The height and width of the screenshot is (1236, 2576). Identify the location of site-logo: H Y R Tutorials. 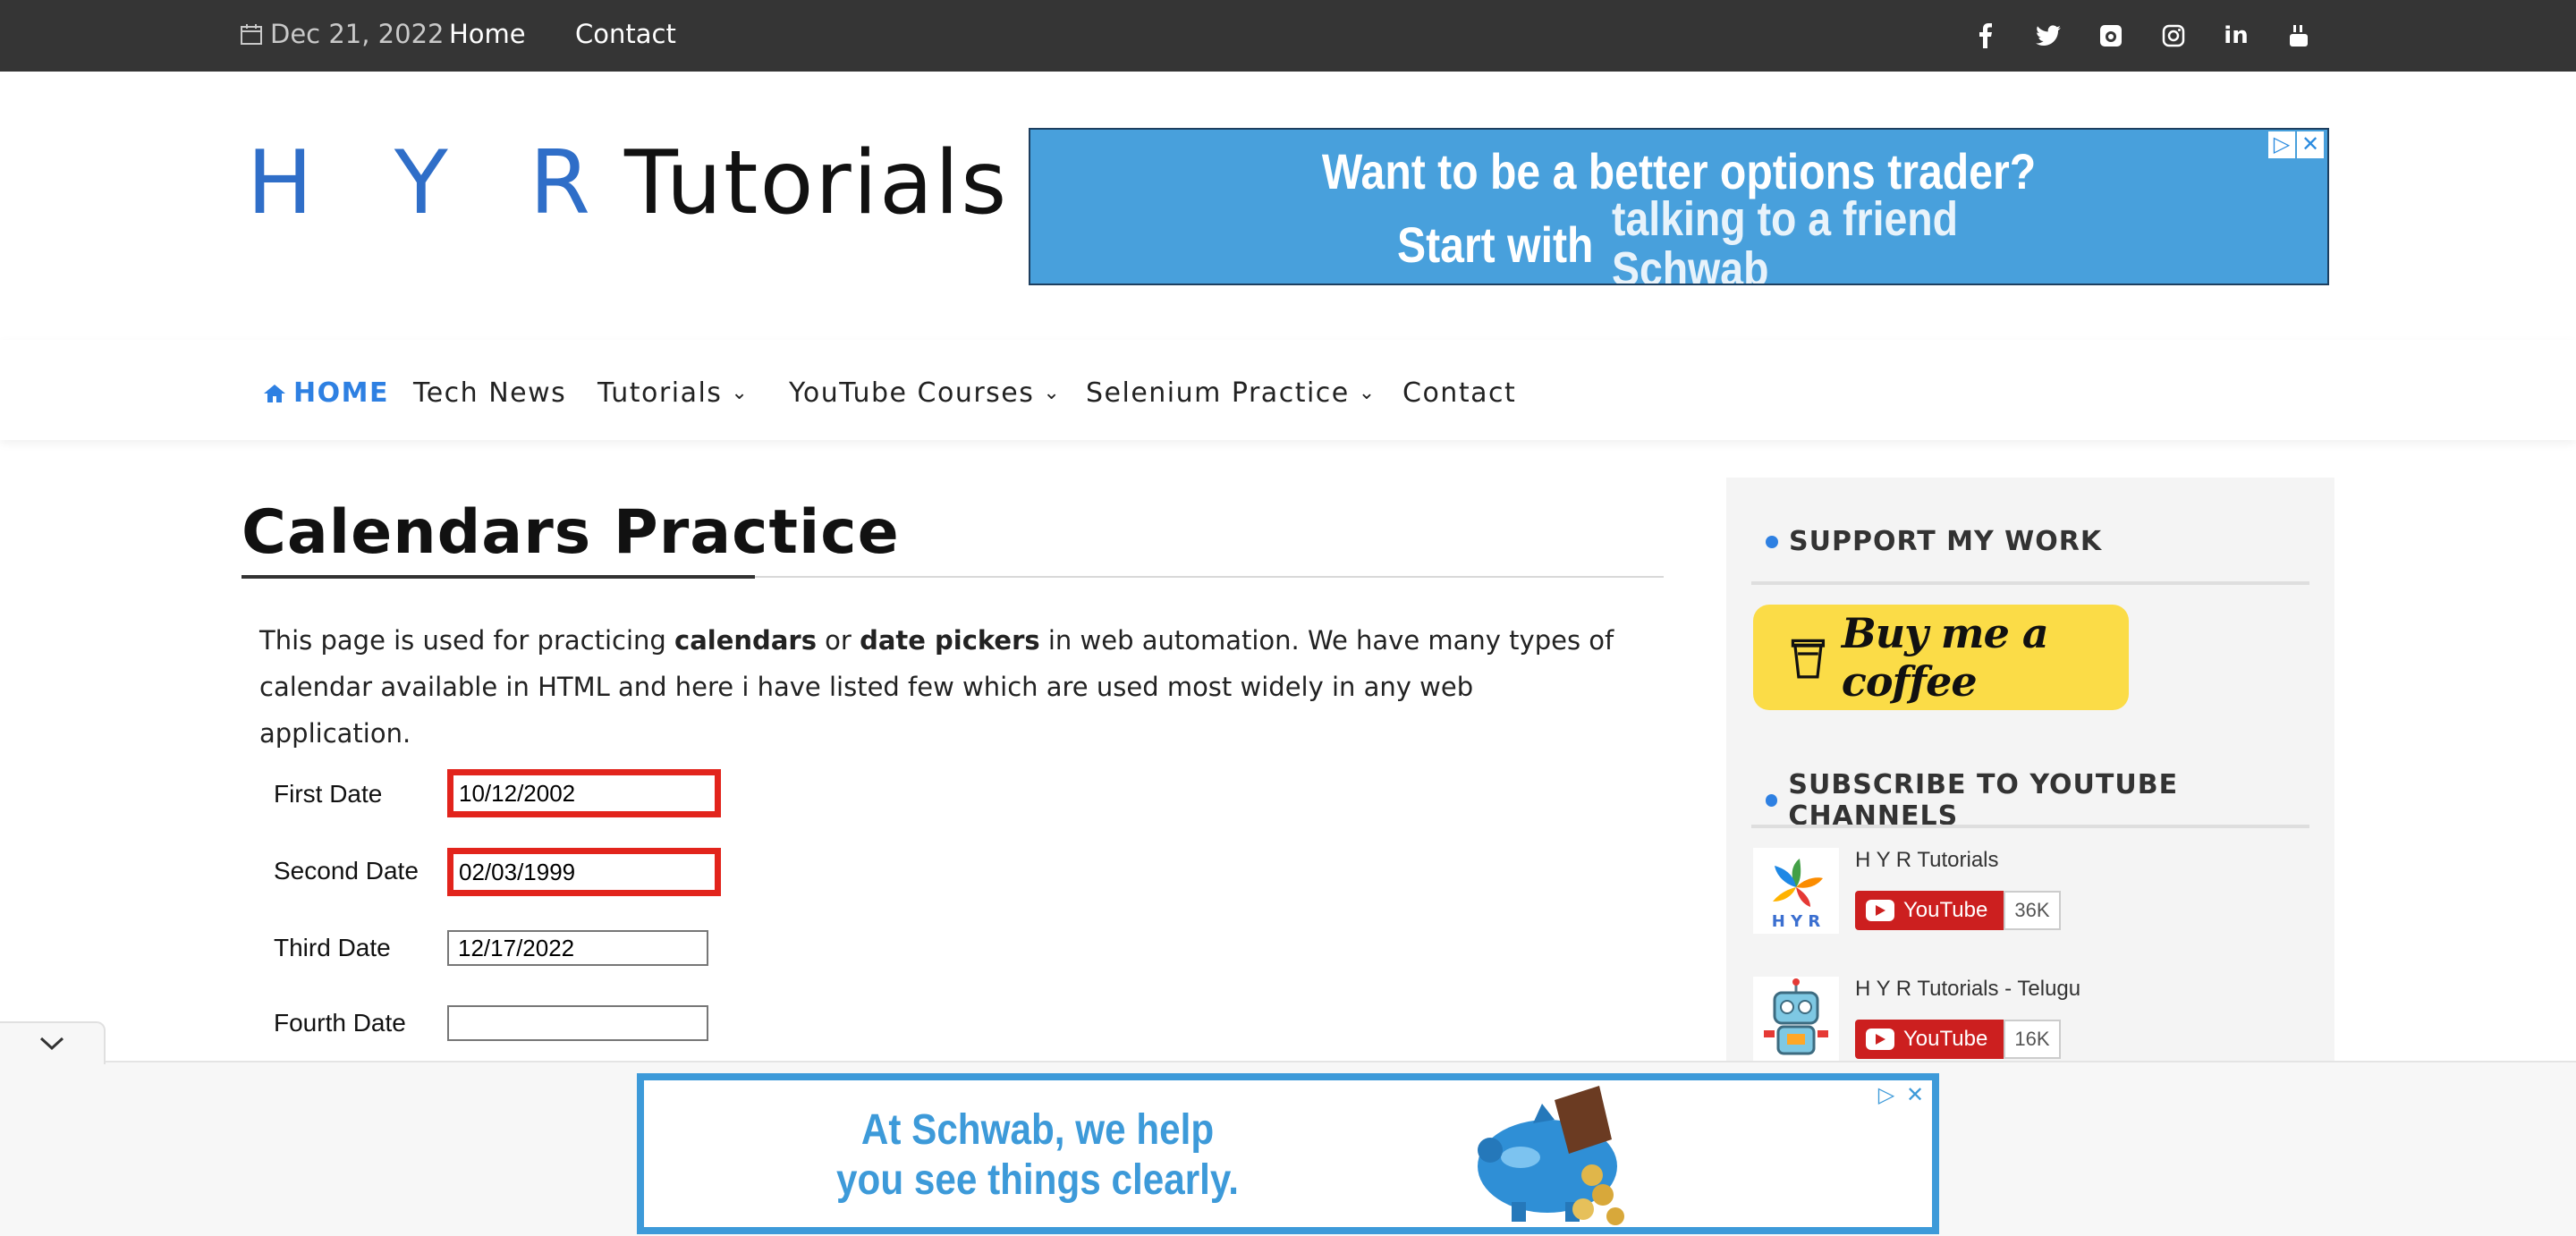
(628, 183).